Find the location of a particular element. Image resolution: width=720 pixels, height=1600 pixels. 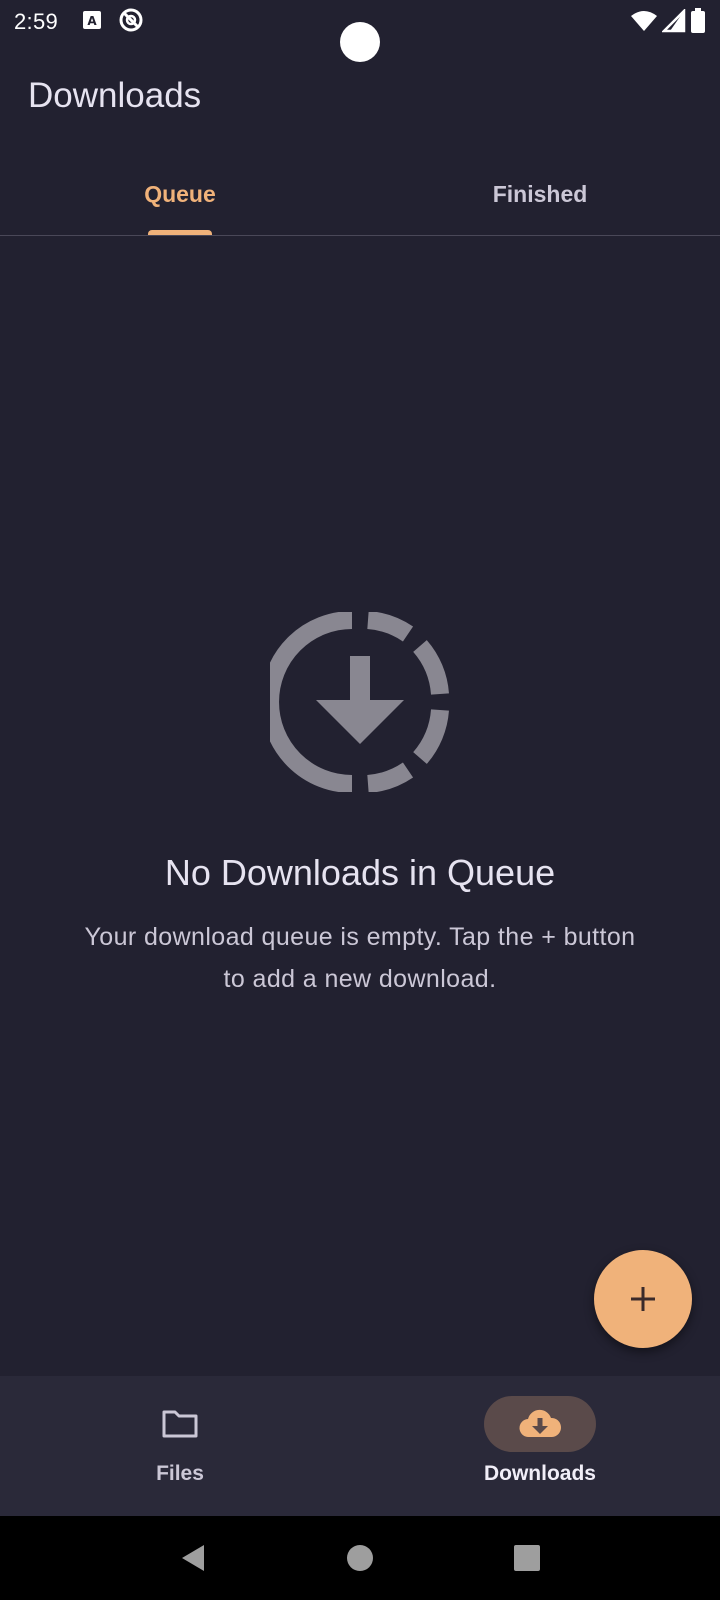

svg-text: A is located at coordinates (92, 21).